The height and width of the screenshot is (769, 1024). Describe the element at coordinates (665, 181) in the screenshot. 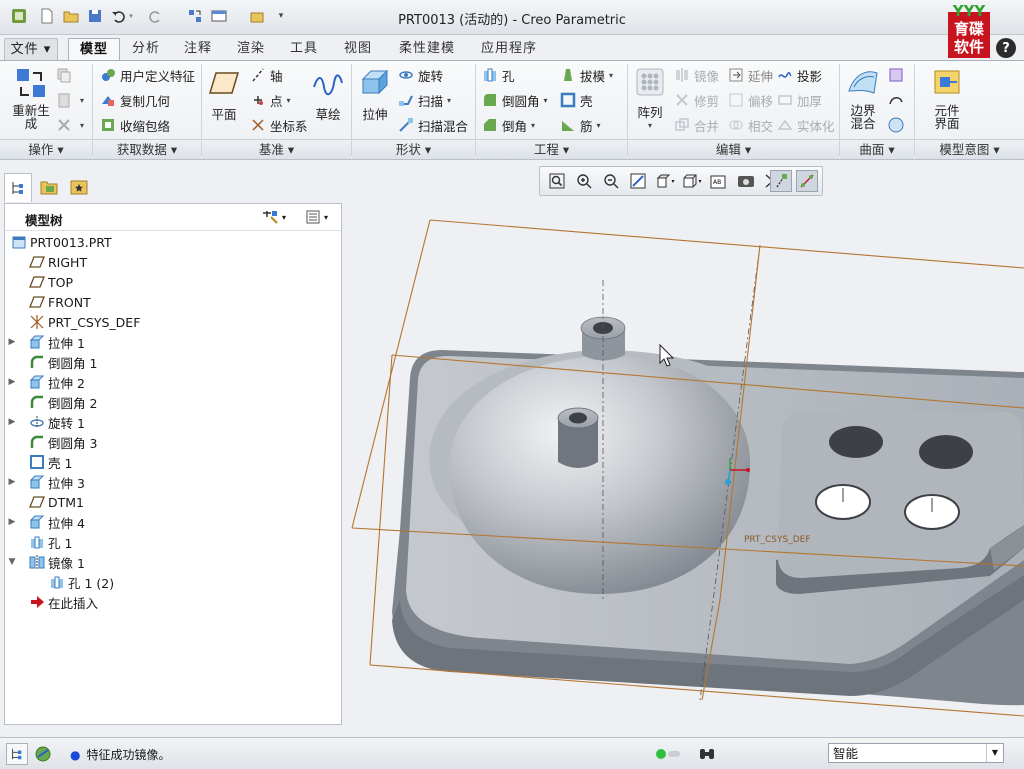

I see `display-style-icon: ▾` at that location.